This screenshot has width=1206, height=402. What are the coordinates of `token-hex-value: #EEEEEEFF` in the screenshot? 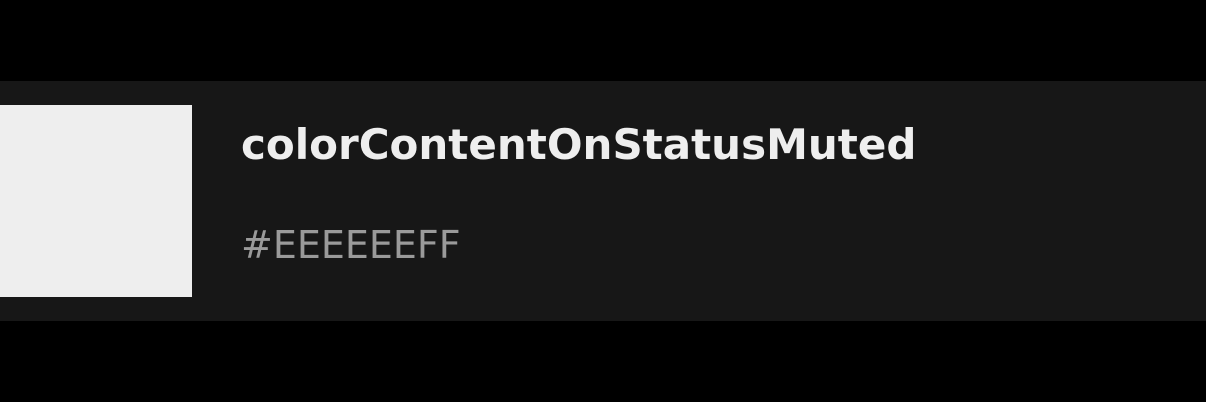 It's located at (351, 245).